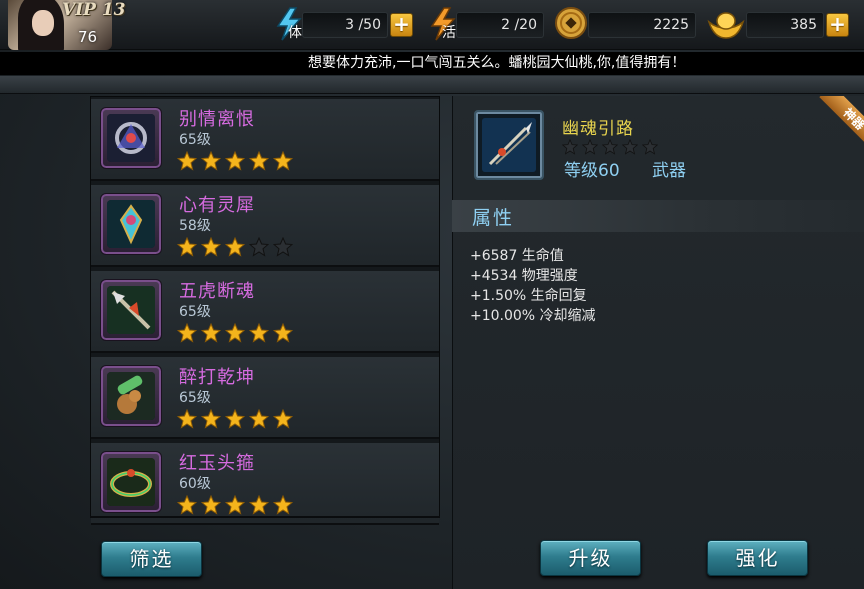 Image resolution: width=864 pixels, height=589 pixels. Describe the element at coordinates (757, 558) in the screenshot. I see `enhance-button: 强化` at that location.